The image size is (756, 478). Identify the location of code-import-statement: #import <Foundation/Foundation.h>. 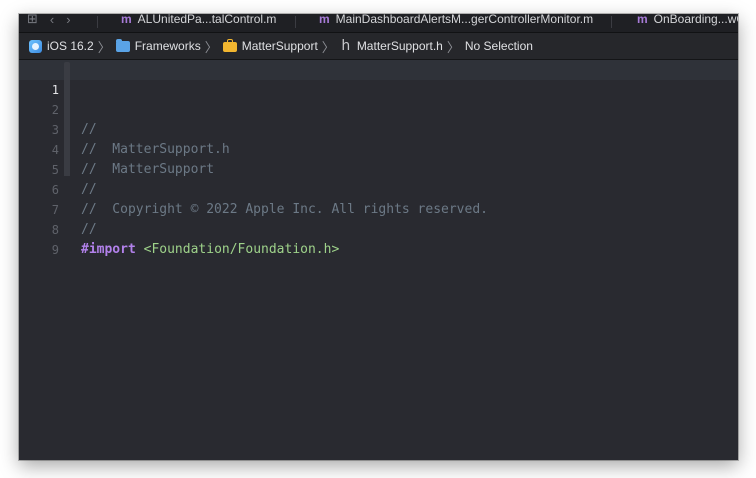
(210, 250).